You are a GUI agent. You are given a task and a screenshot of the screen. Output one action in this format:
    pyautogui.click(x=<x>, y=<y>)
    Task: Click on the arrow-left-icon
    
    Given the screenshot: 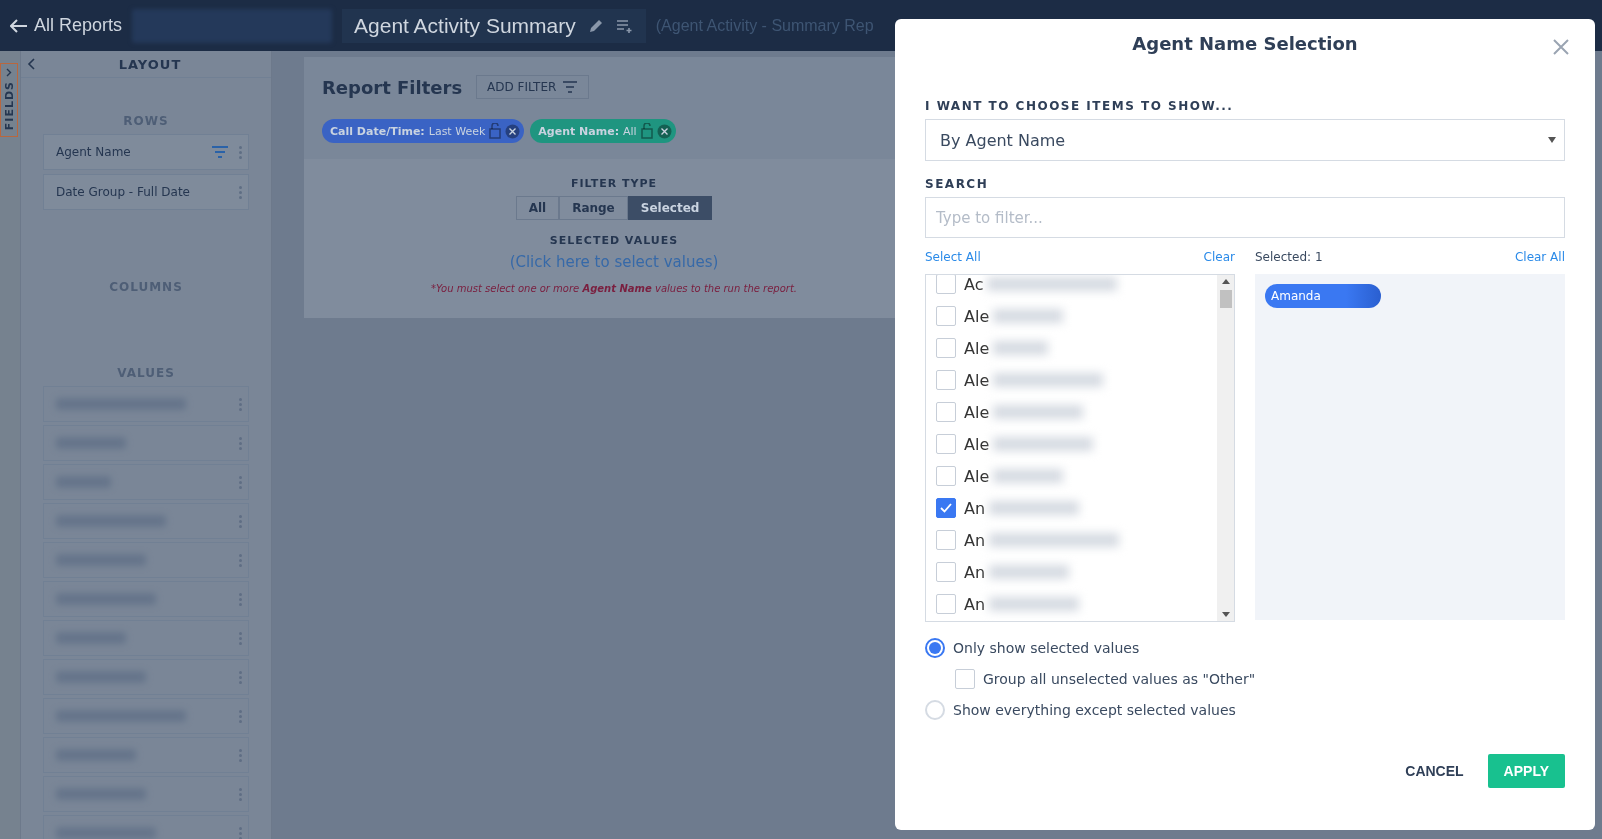 What is the action you would take?
    pyautogui.click(x=19, y=25)
    